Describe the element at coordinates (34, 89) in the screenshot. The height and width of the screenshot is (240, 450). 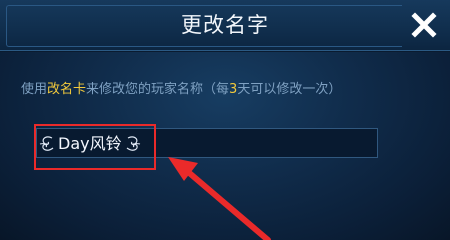
I see `instruction-part1: 使用` at that location.